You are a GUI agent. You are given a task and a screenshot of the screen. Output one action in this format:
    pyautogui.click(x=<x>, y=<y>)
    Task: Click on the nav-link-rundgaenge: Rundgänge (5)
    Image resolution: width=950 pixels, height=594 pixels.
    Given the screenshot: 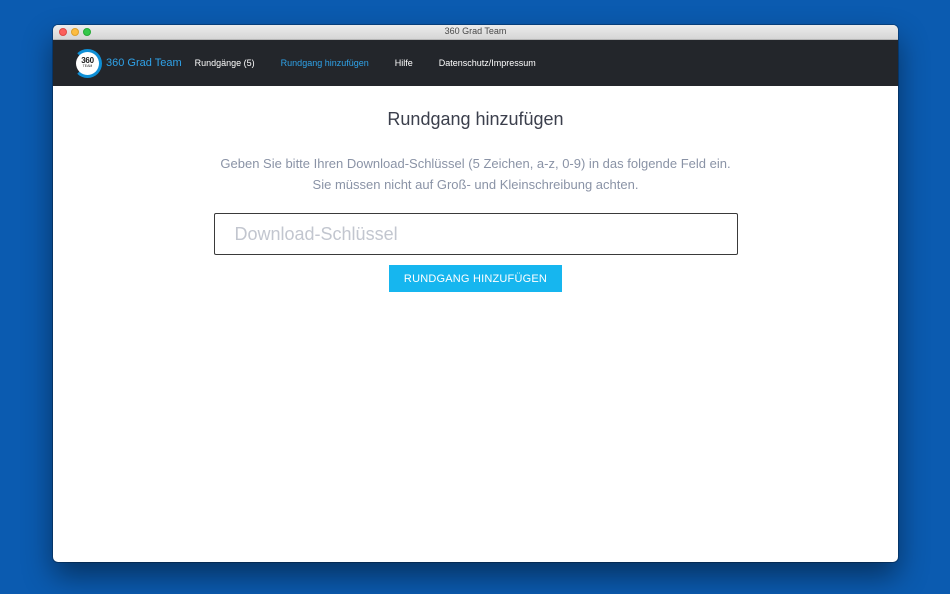 What is the action you would take?
    pyautogui.click(x=225, y=63)
    